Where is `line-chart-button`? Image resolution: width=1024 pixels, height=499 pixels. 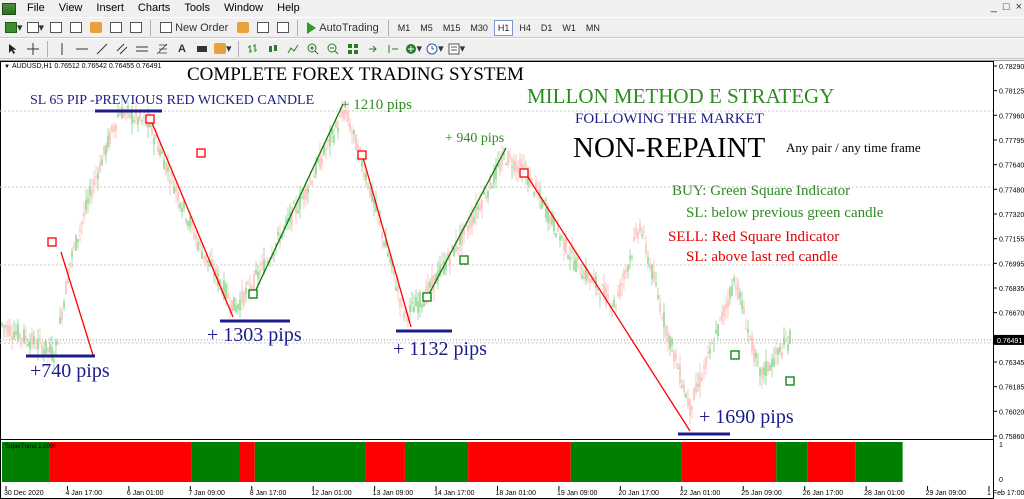
line-chart-button is located at coordinates (293, 49).